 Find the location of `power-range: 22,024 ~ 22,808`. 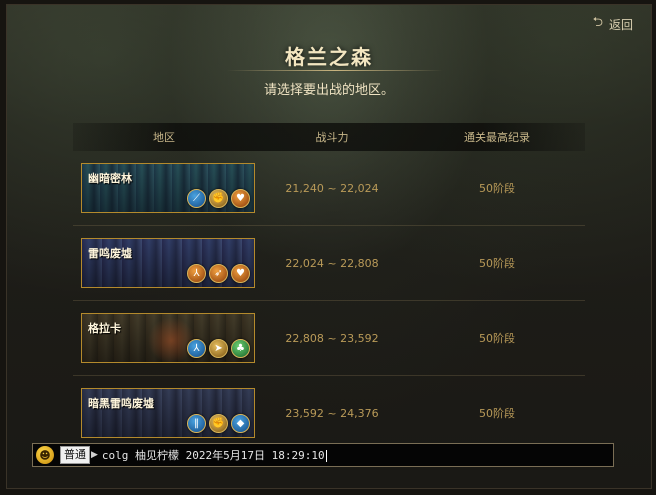

power-range: 22,024 ~ 22,808 is located at coordinates (332, 263).